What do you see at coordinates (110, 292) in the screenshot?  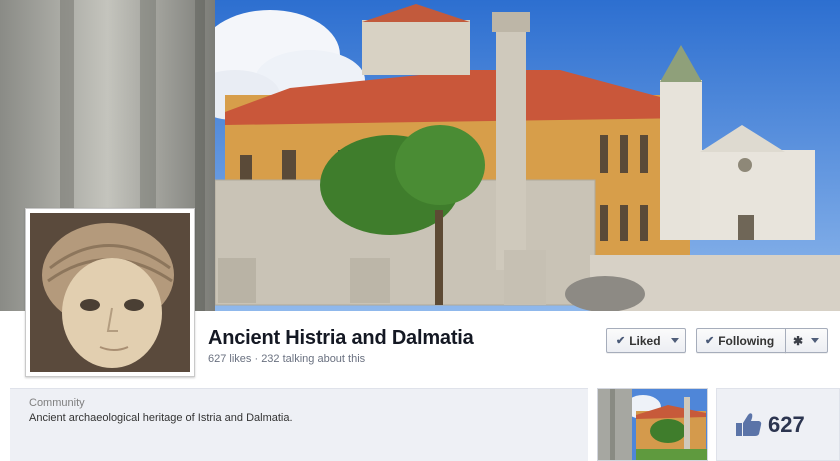 I see `profile-picture` at bounding box center [110, 292].